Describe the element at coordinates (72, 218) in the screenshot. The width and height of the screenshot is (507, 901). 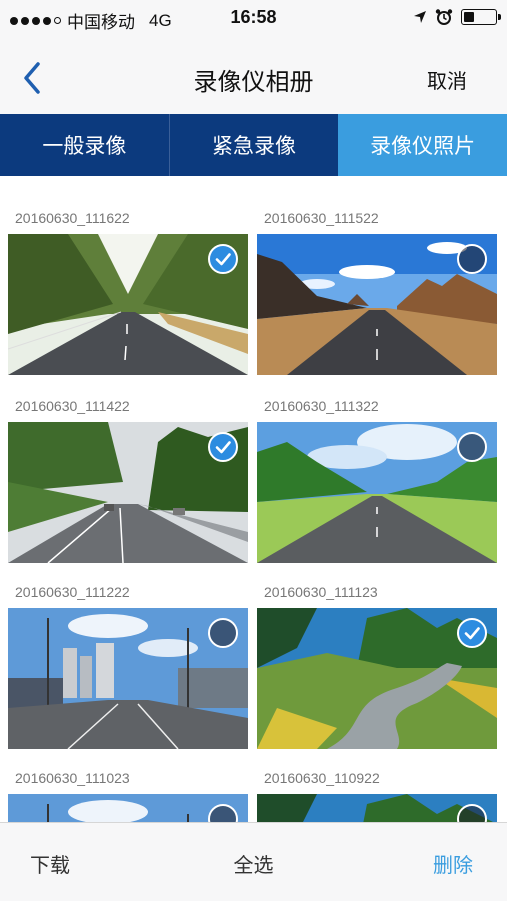
I see `photo-filename: 20160630_111622` at that location.